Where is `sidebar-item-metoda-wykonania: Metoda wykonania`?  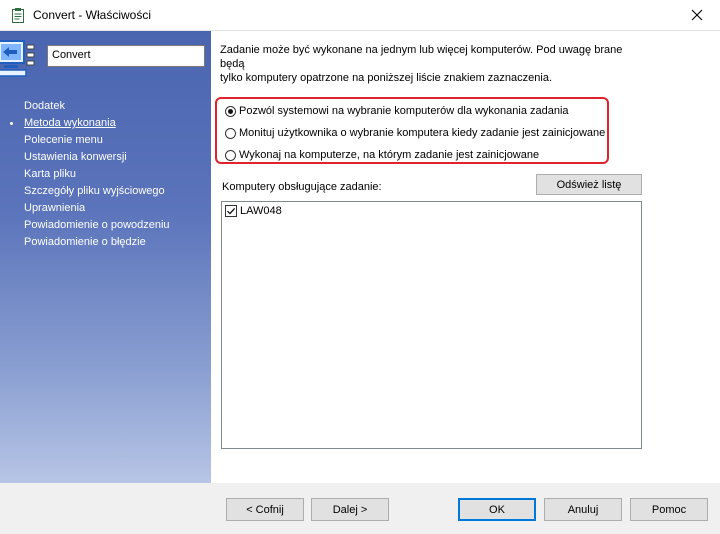
sidebar-item-metoda-wykonania: Metoda wykonania is located at coordinates (90, 123).